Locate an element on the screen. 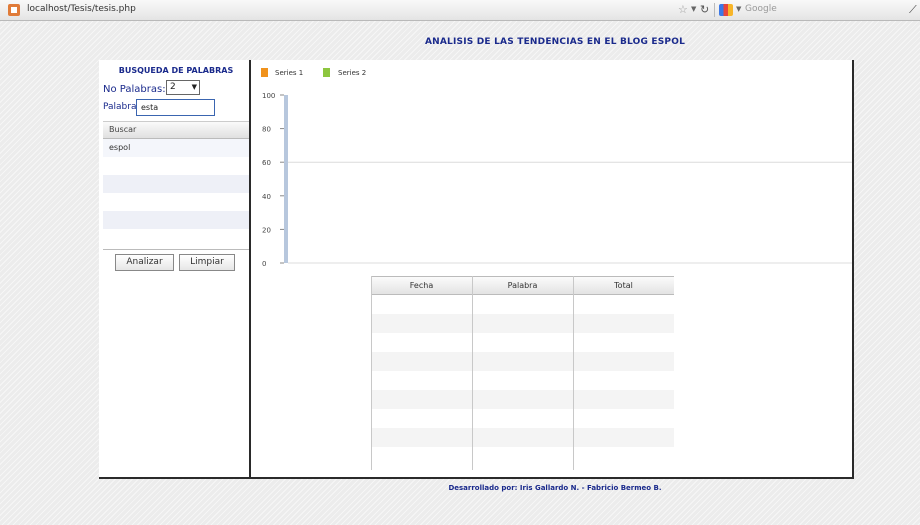 This screenshot has width=920, height=525. browser-search-input: Google is located at coordinates (761, 9).